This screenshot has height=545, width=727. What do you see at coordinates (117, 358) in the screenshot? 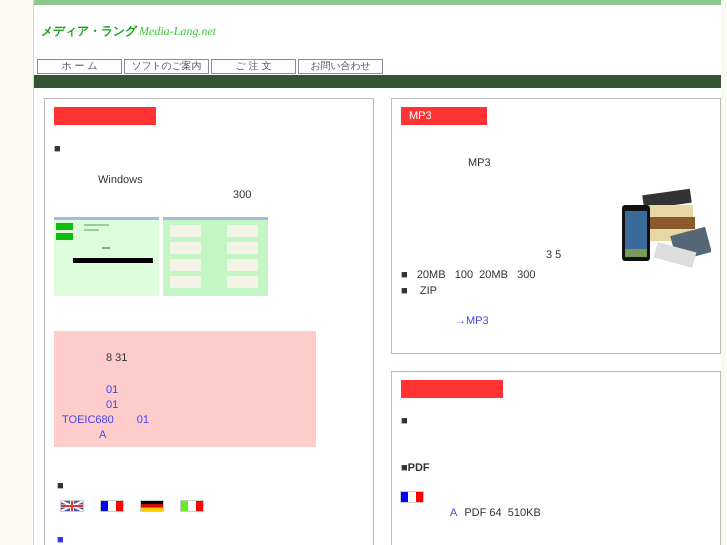
I see `date-text: 8 31` at bounding box center [117, 358].